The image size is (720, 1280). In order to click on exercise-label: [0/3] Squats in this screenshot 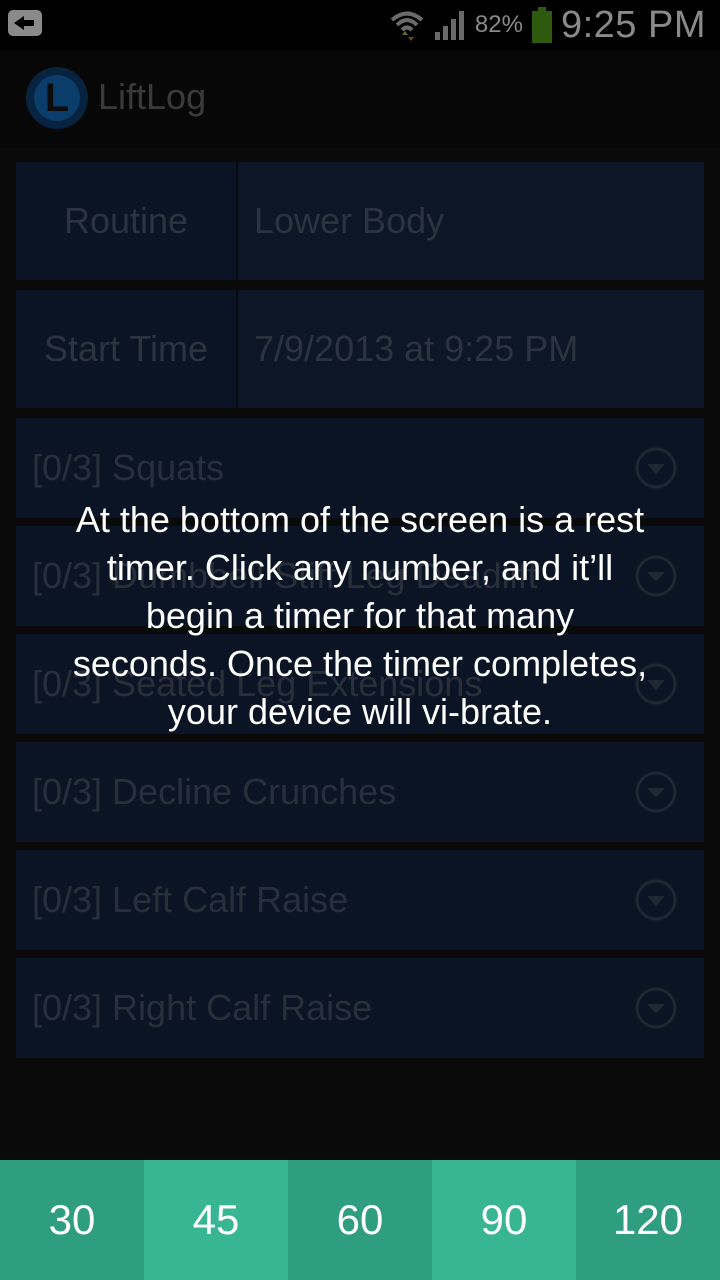, I will do `click(128, 467)`.